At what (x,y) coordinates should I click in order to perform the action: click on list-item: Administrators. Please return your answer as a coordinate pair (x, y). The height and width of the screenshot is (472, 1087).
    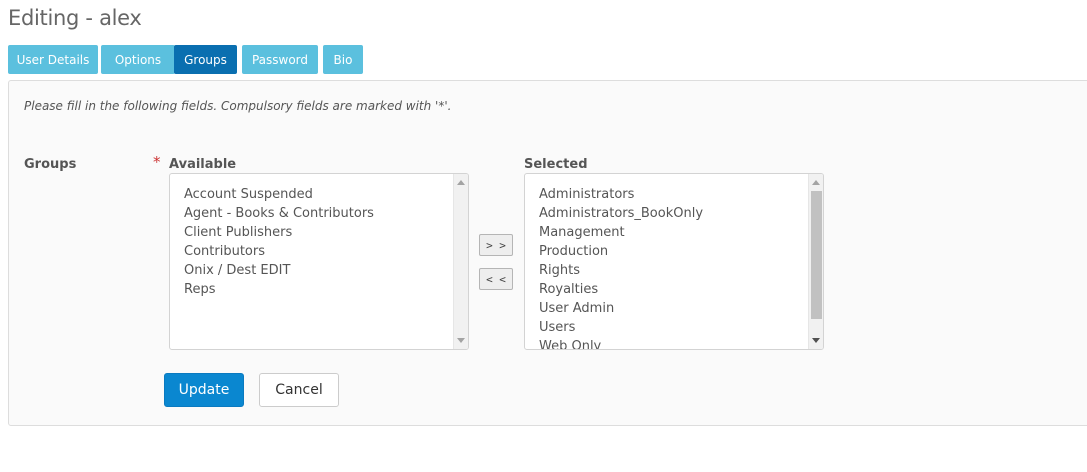
    Looking at the image, I should click on (681, 194).